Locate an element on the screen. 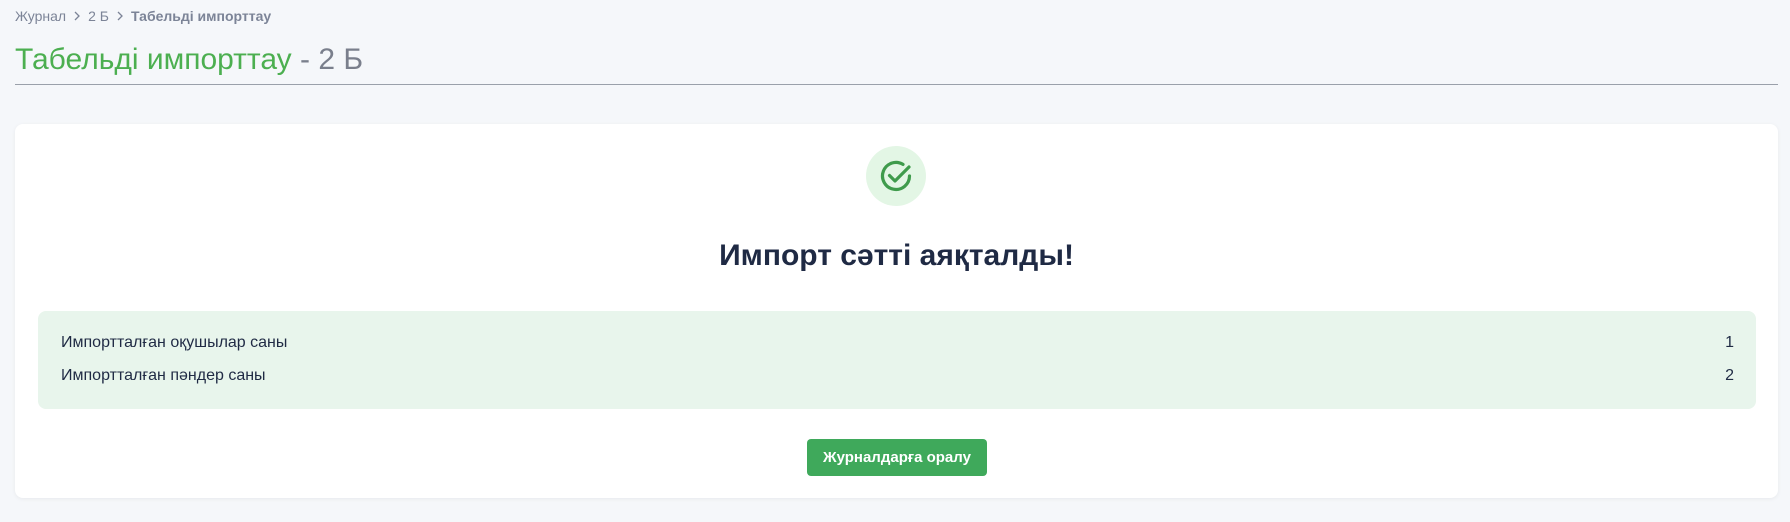 The width and height of the screenshot is (1790, 522). stat-row-students: Импортталған оқушылар саны 1 is located at coordinates (897, 343).